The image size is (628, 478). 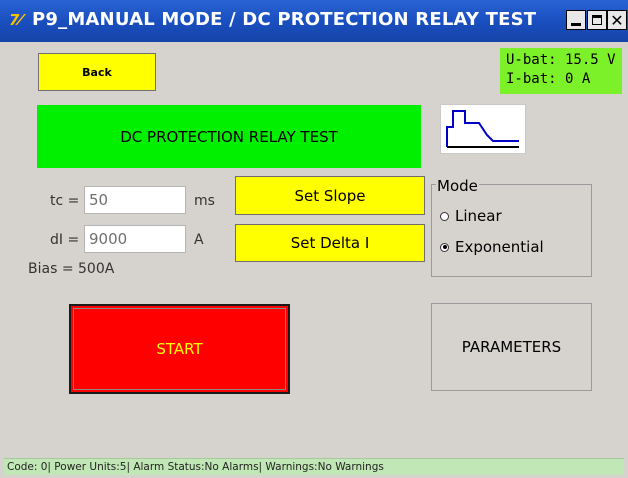 What do you see at coordinates (330, 195) in the screenshot?
I see `set-slope-button: Set Slope` at bounding box center [330, 195].